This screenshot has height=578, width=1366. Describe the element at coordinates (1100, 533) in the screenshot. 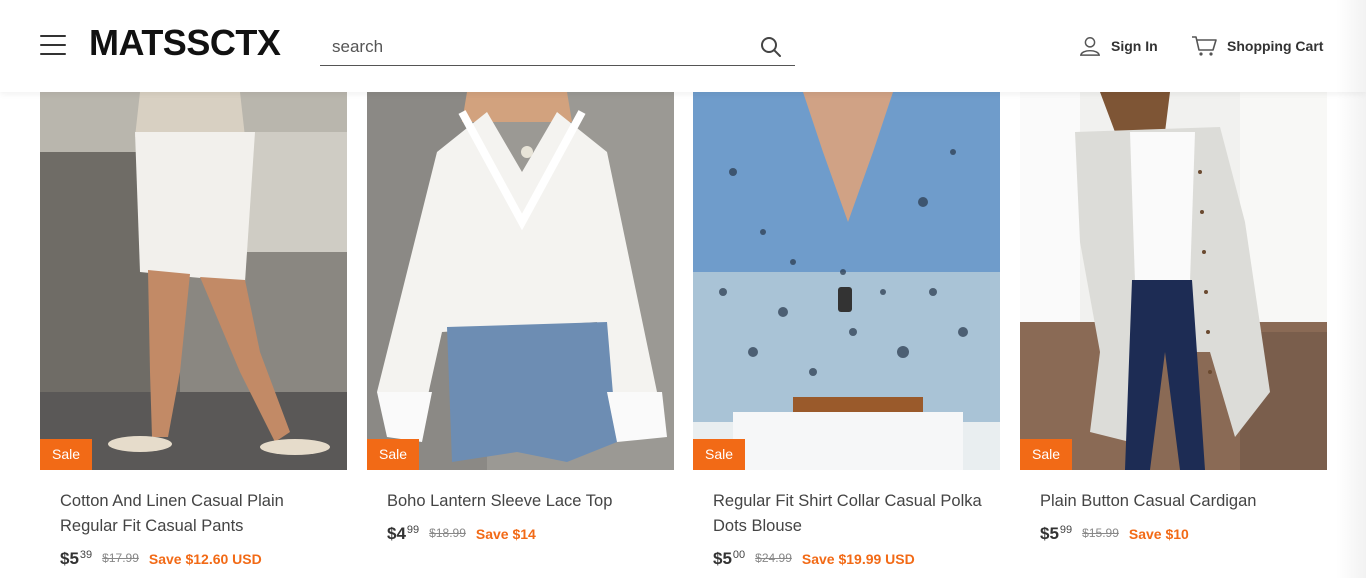

I see `price-original: $15.99` at that location.